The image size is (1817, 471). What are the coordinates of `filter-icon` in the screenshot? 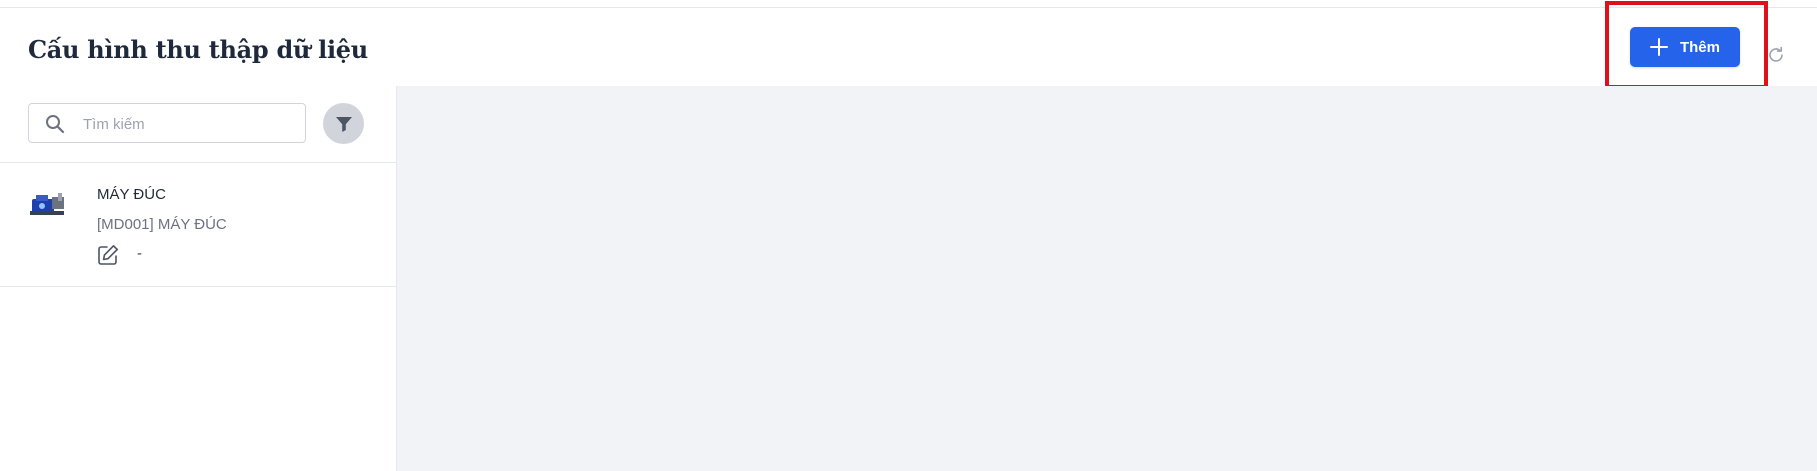 It's located at (343, 124).